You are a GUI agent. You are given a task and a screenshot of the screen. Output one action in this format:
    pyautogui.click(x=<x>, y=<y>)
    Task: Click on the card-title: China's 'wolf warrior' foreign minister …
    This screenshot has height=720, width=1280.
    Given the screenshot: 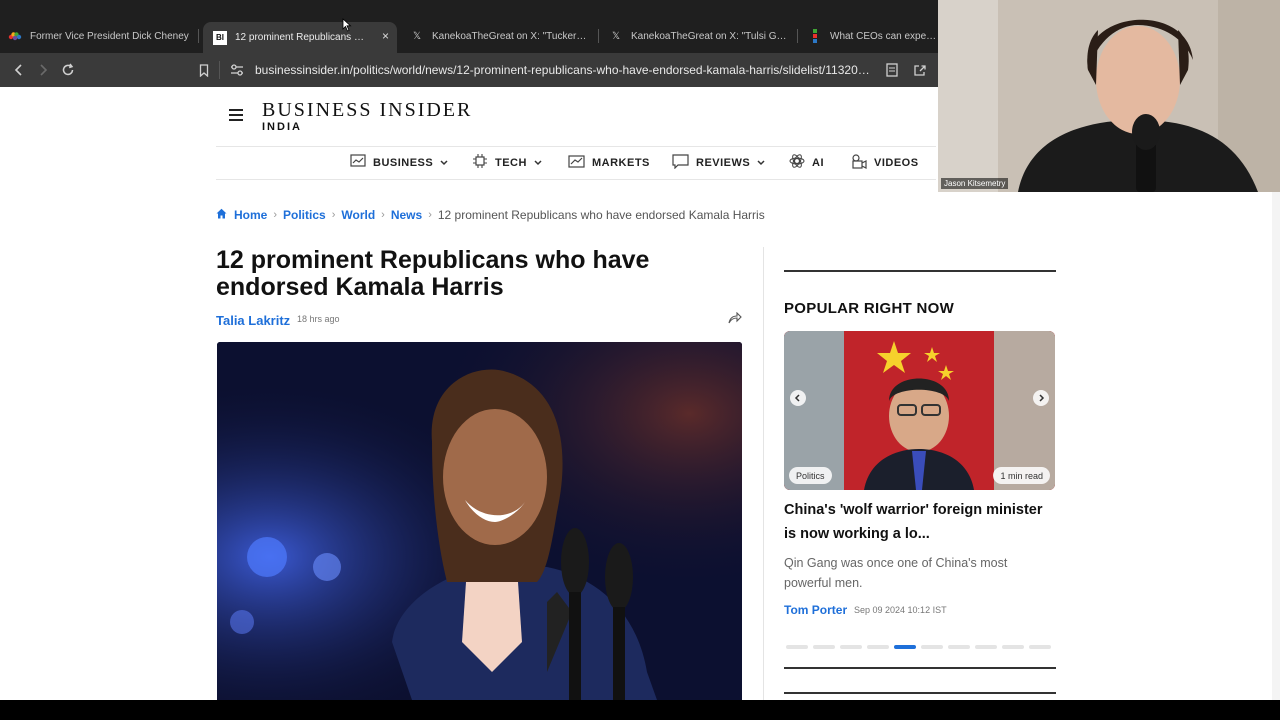 What is the action you would take?
    pyautogui.click(x=920, y=522)
    